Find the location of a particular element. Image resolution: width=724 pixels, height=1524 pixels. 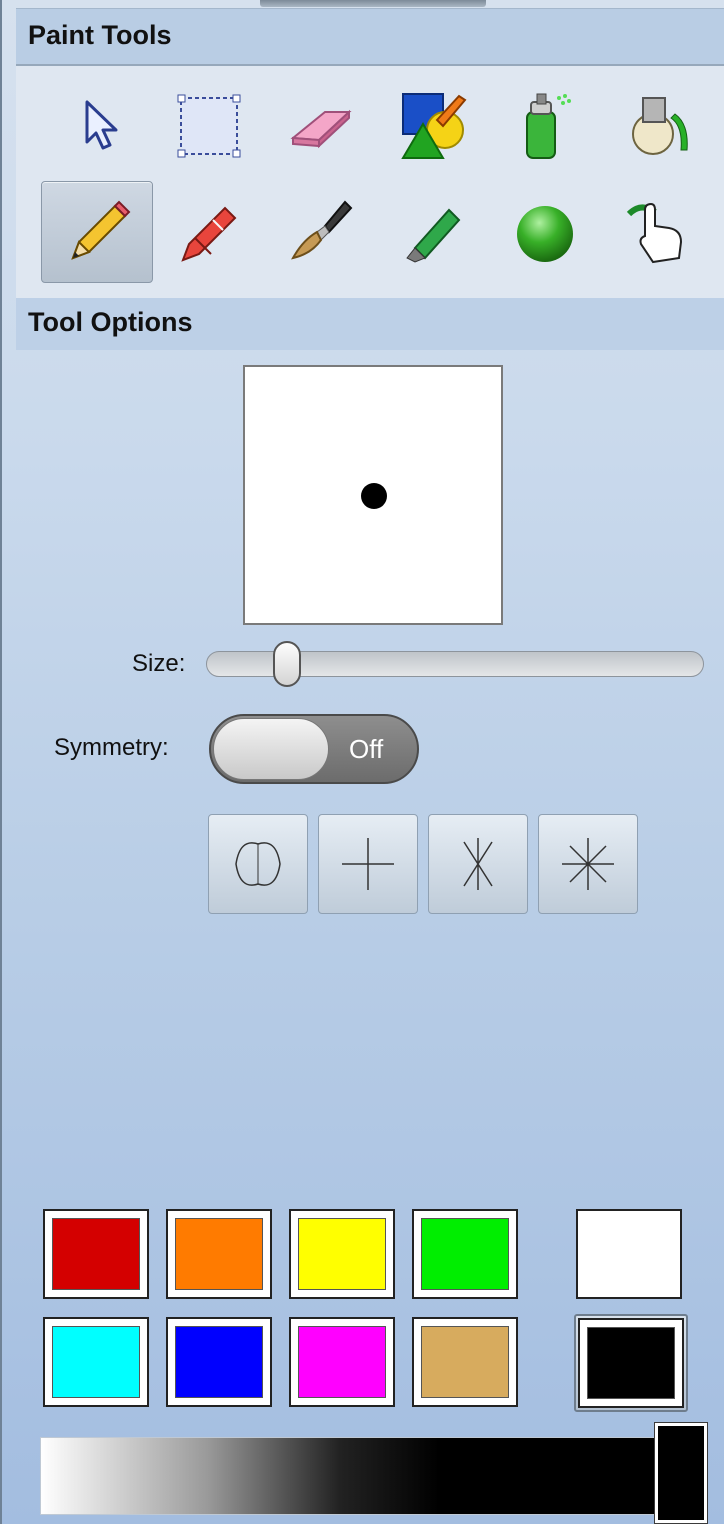

symmetry-four-button is located at coordinates (368, 864).